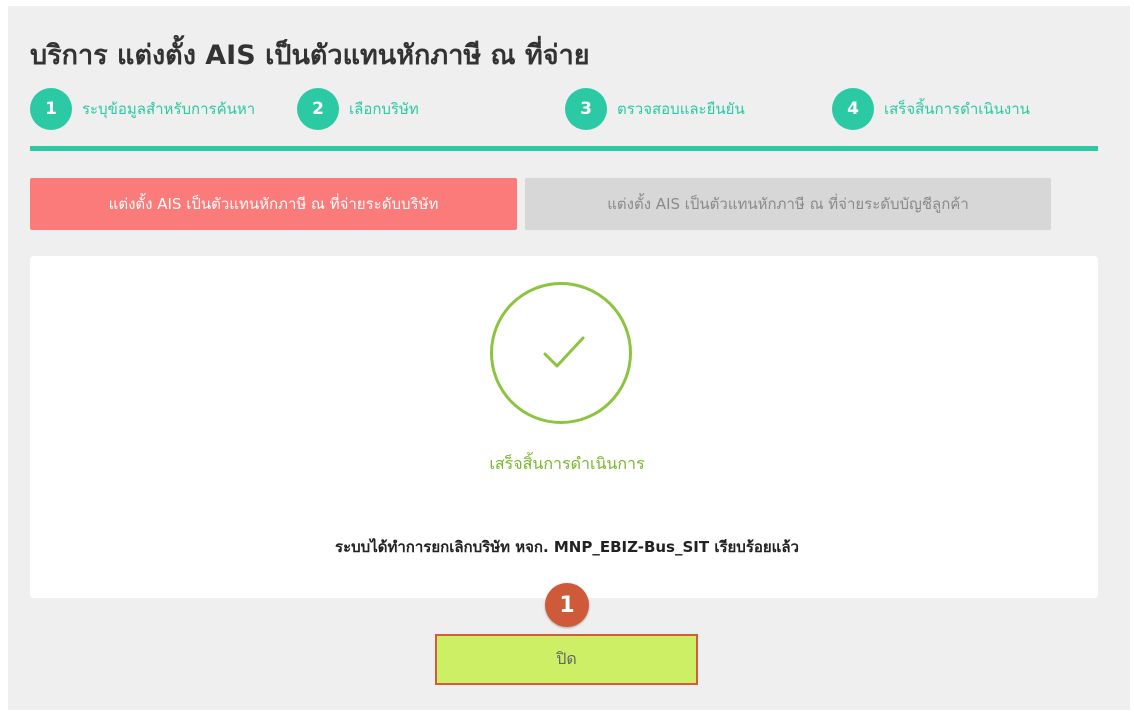 This screenshot has width=1134, height=715. I want to click on step-3: 3 ตรวจสอบและยืนยัน, so click(655, 109).